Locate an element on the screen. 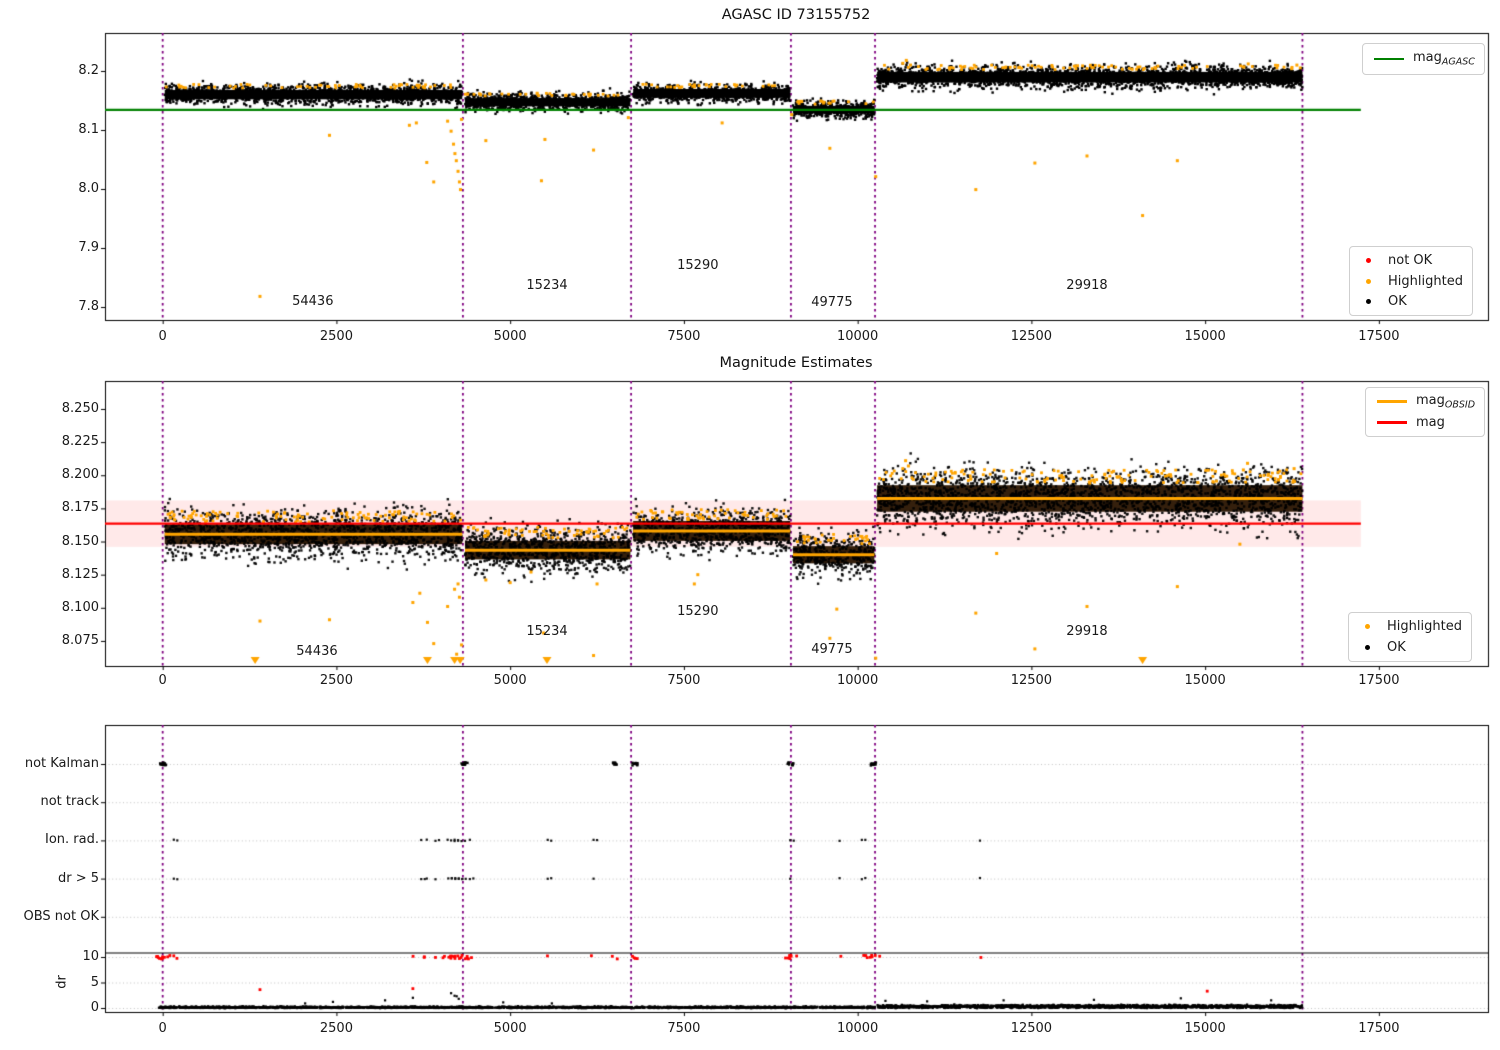 Image resolution: width=1500 pixels, height=1050 pixels. category-label: Ion. rad. is located at coordinates (72, 840).